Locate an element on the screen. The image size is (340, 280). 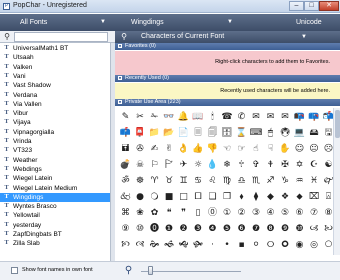
view-mode-label: Characters of Current Font is located at coordinates (183, 36).